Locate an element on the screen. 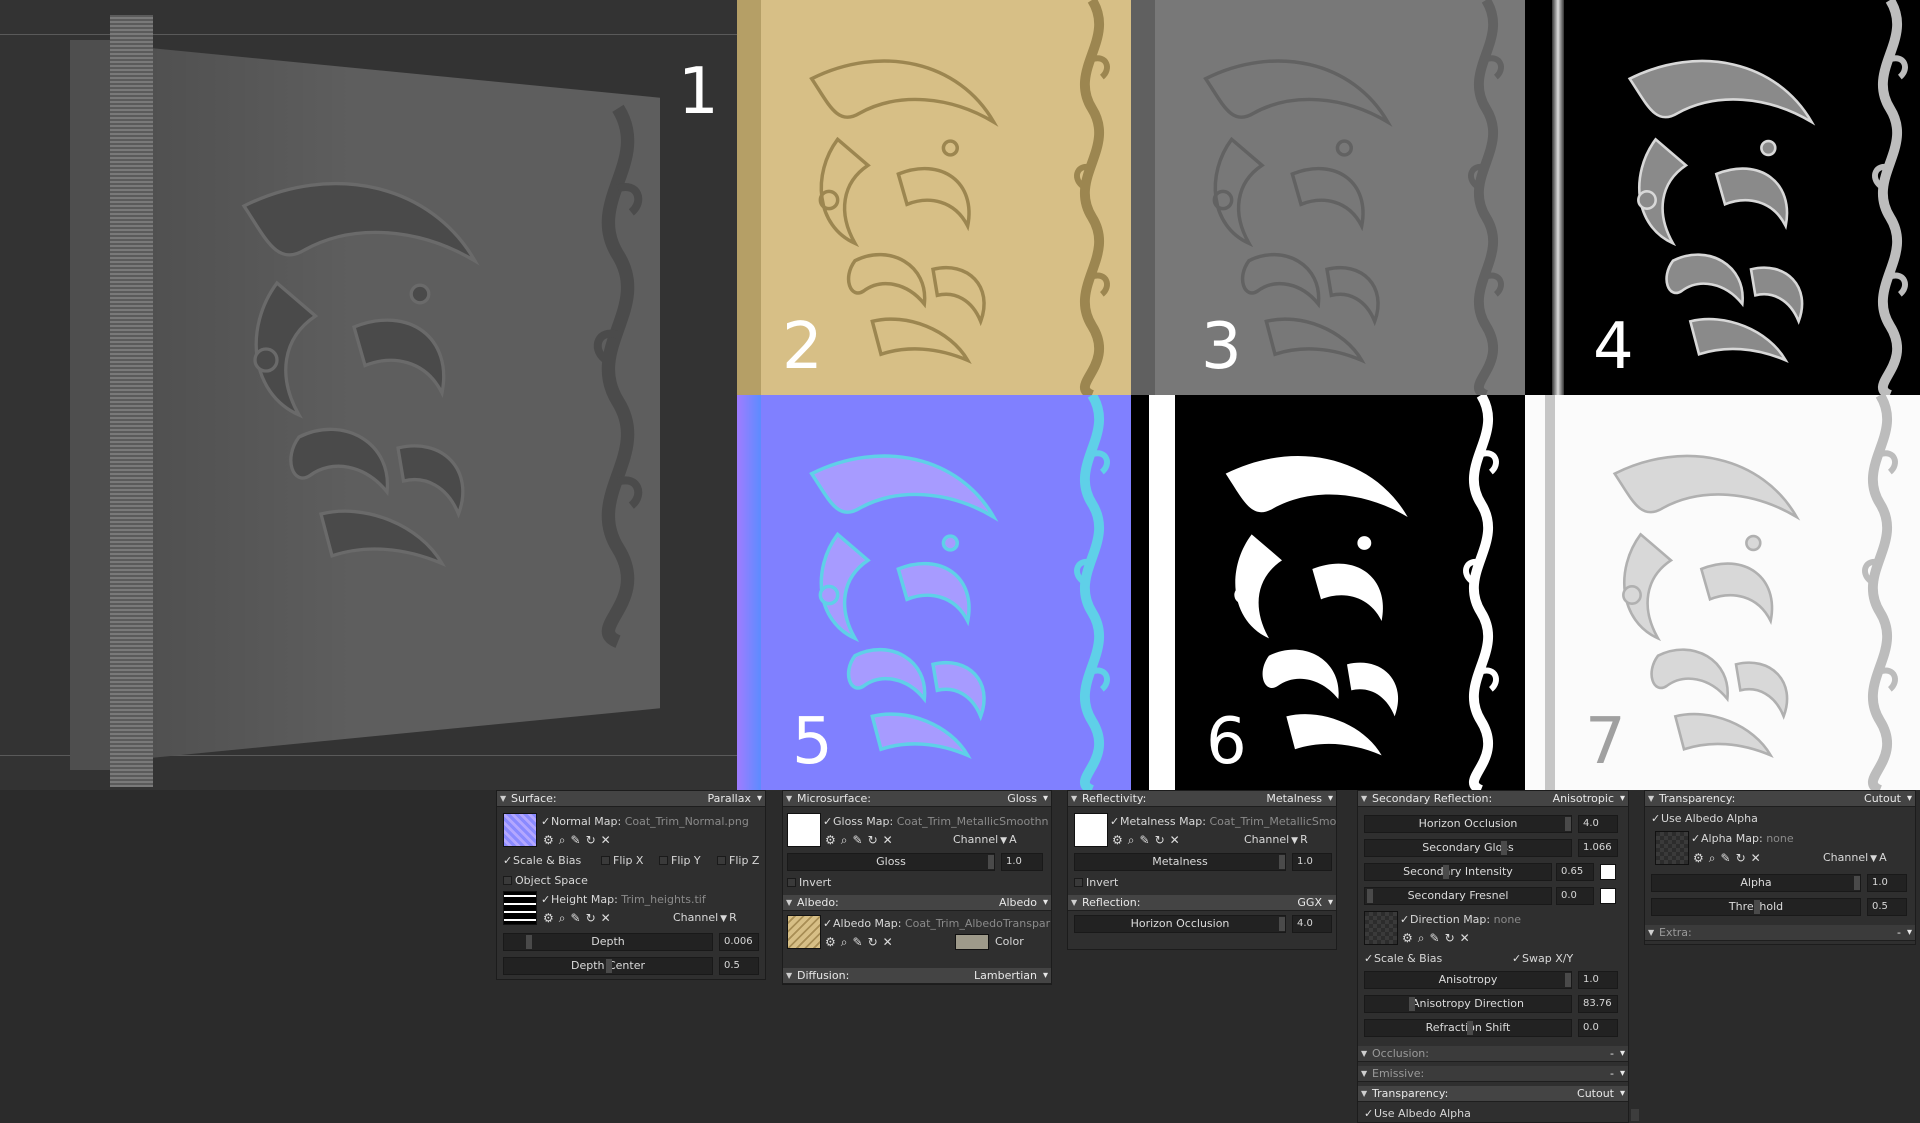  alpha-map-thumbnail is located at coordinates (1672, 848).